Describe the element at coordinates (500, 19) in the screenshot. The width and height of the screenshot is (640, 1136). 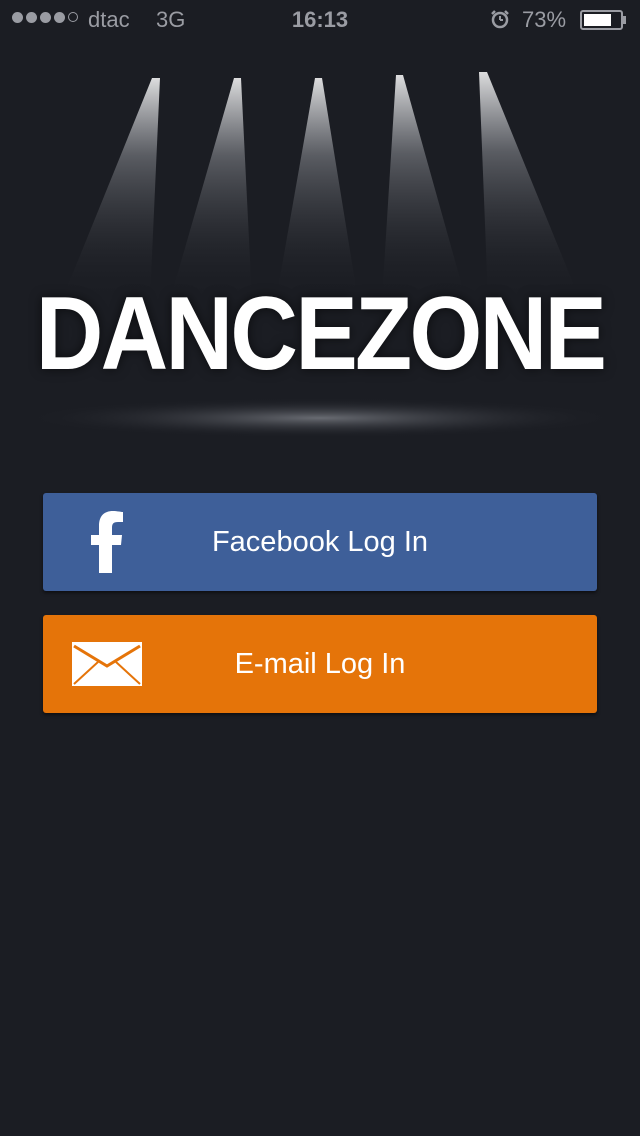
I see `alarm-icon` at that location.